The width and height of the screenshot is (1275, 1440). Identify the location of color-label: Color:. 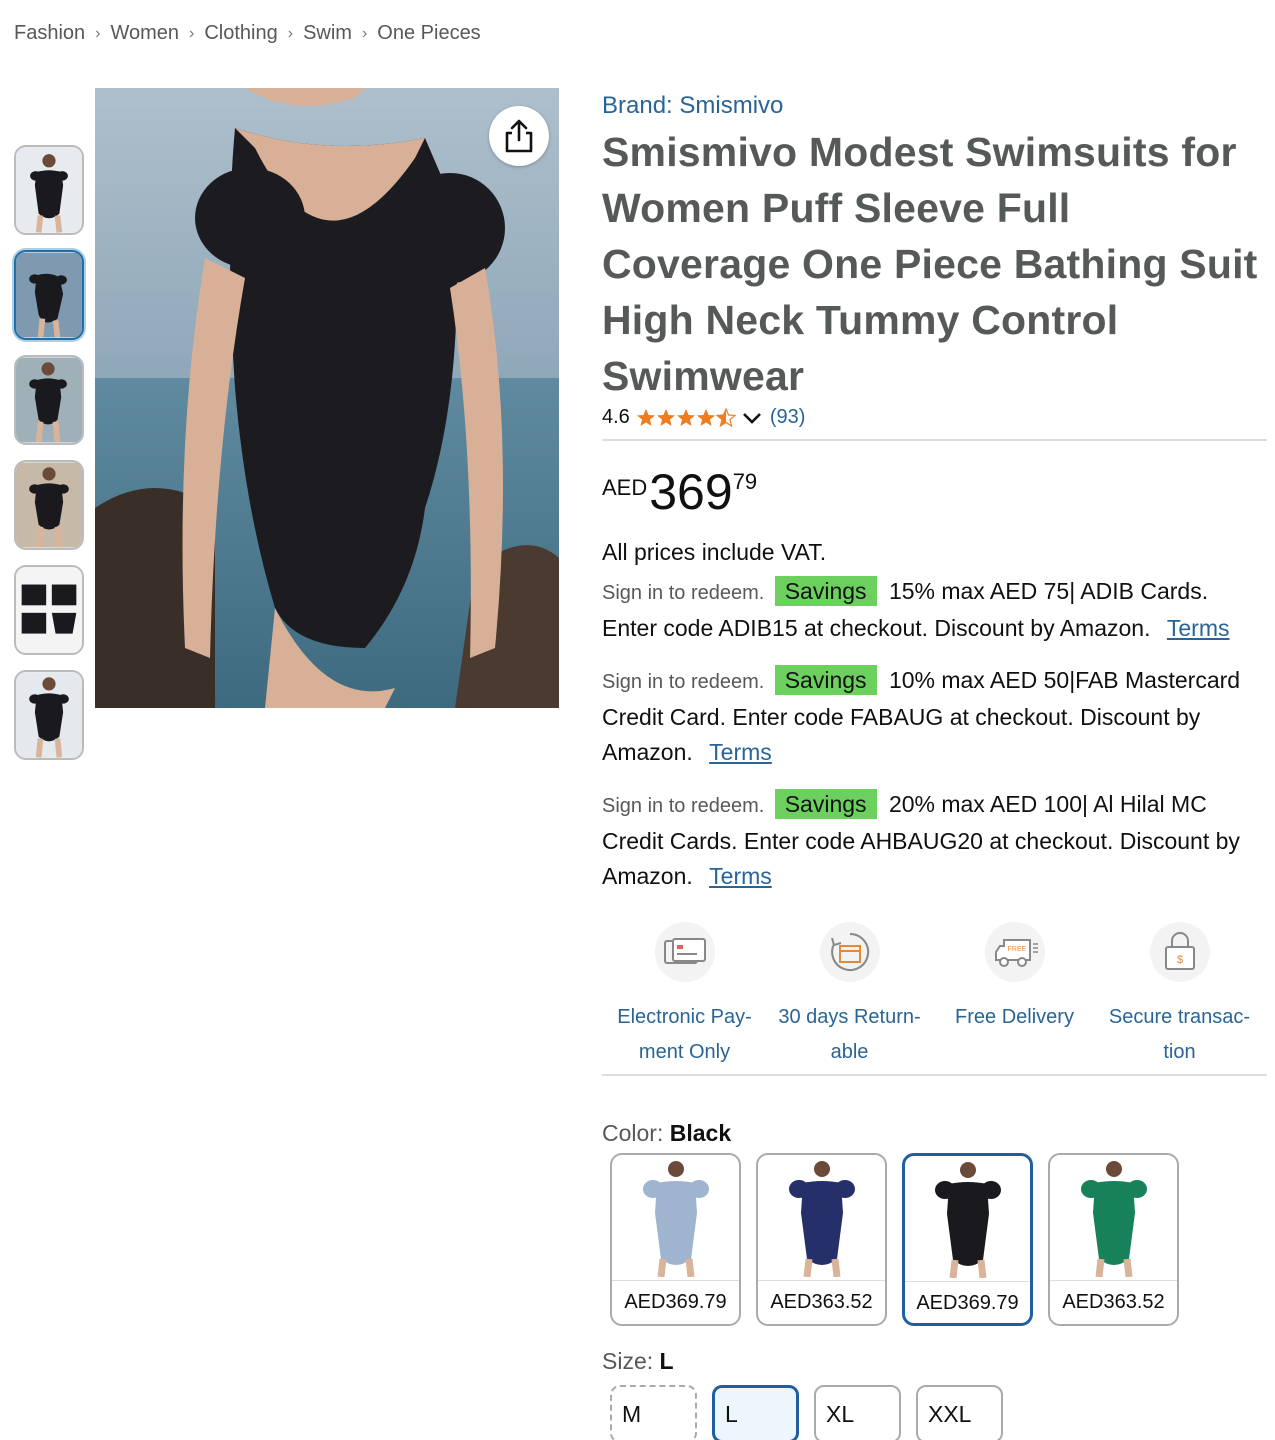
(633, 1133).